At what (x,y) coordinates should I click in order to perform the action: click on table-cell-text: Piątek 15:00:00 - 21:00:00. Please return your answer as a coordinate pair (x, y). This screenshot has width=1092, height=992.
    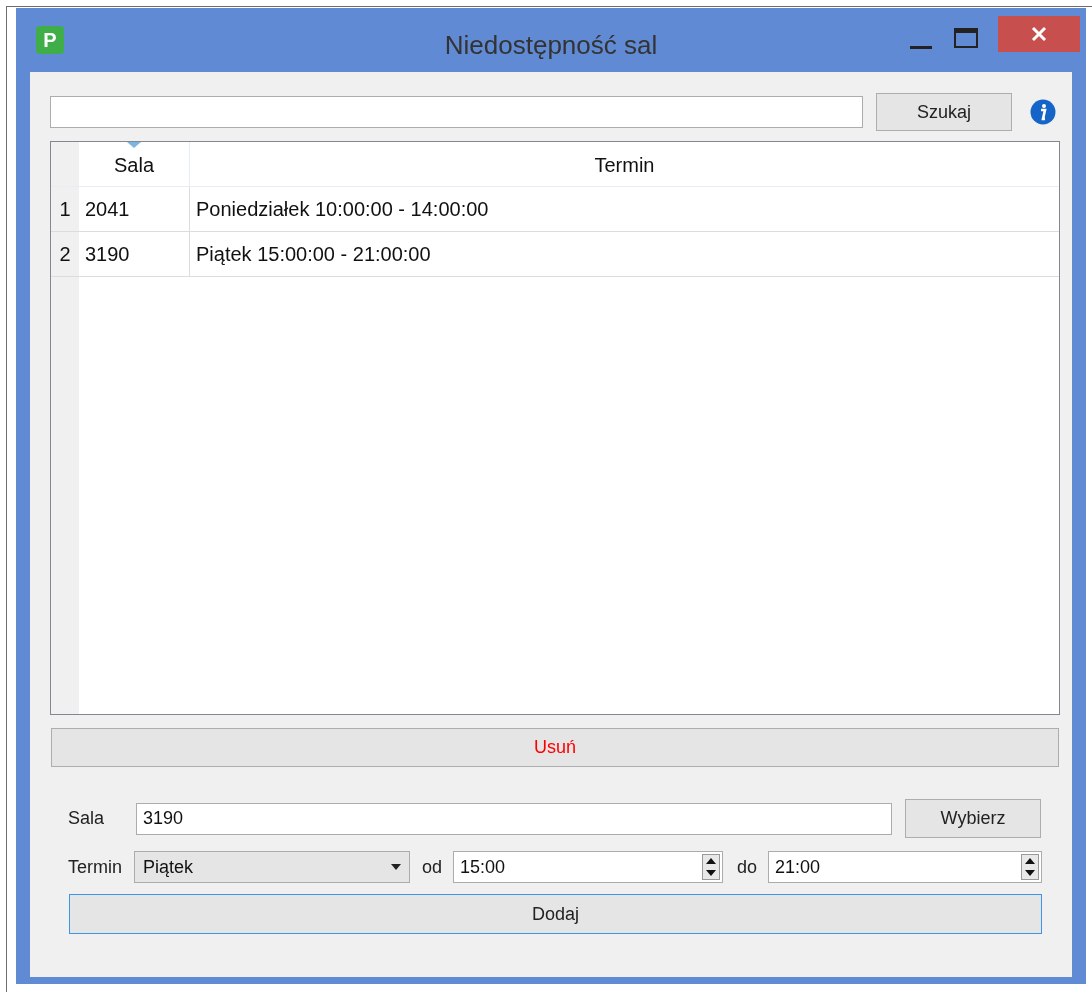
    Looking at the image, I should click on (313, 254).